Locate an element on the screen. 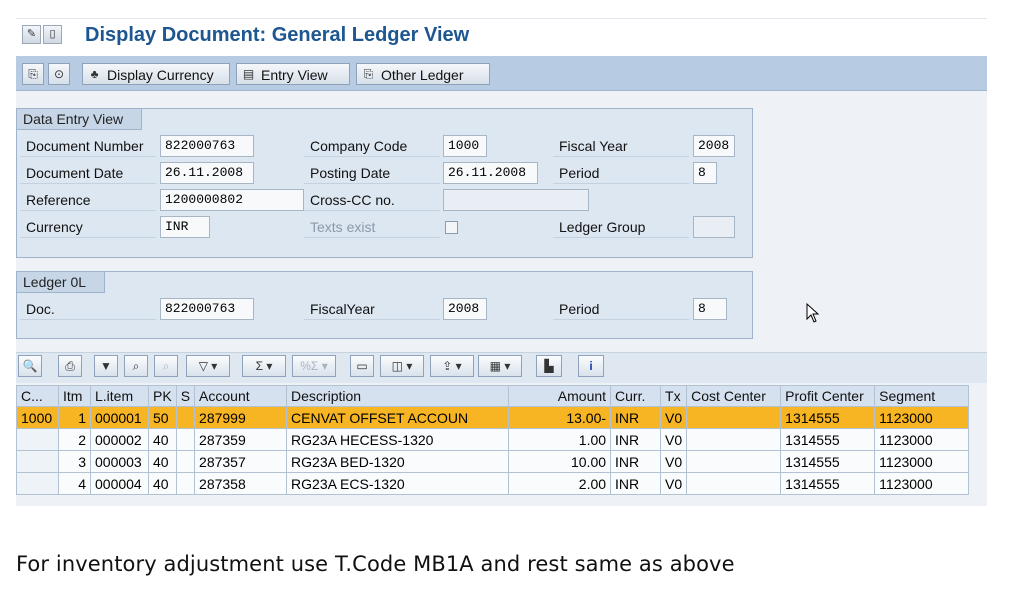 Image resolution: width=1012 pixels, height=594 pixels. document-number-field: 822000763 is located at coordinates (207, 146).